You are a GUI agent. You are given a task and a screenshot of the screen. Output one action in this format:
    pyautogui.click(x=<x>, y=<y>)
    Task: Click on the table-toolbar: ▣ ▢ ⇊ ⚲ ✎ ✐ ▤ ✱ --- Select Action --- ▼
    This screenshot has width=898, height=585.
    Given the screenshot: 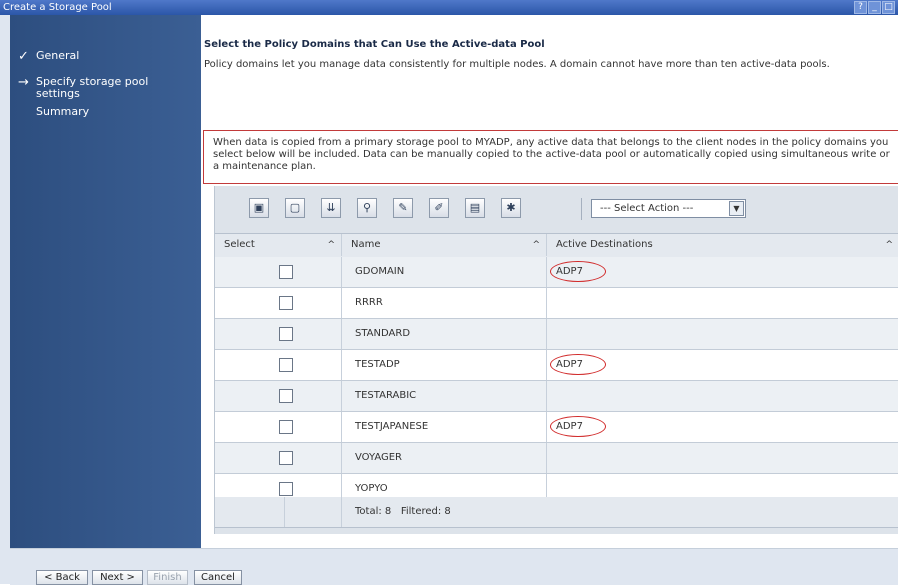 What is the action you would take?
    pyautogui.click(x=556, y=209)
    